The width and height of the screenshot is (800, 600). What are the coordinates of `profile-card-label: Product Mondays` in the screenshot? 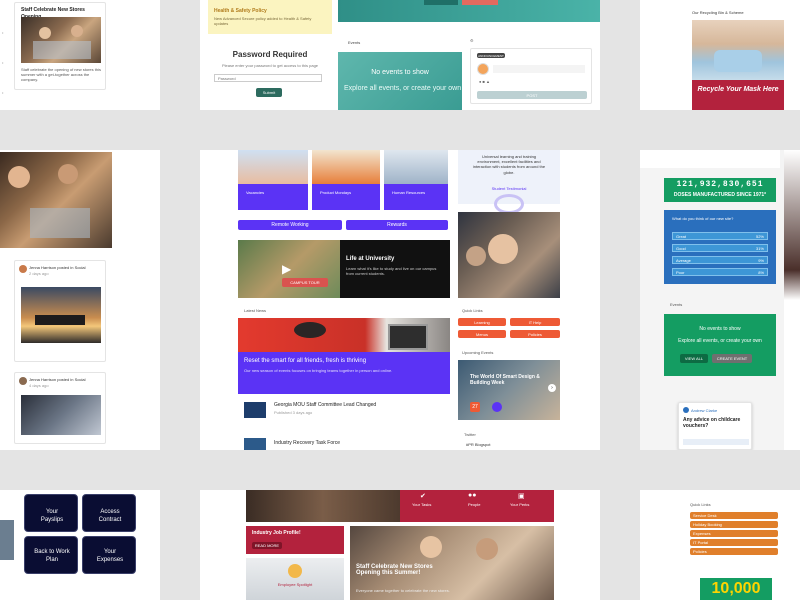 It's located at (336, 192).